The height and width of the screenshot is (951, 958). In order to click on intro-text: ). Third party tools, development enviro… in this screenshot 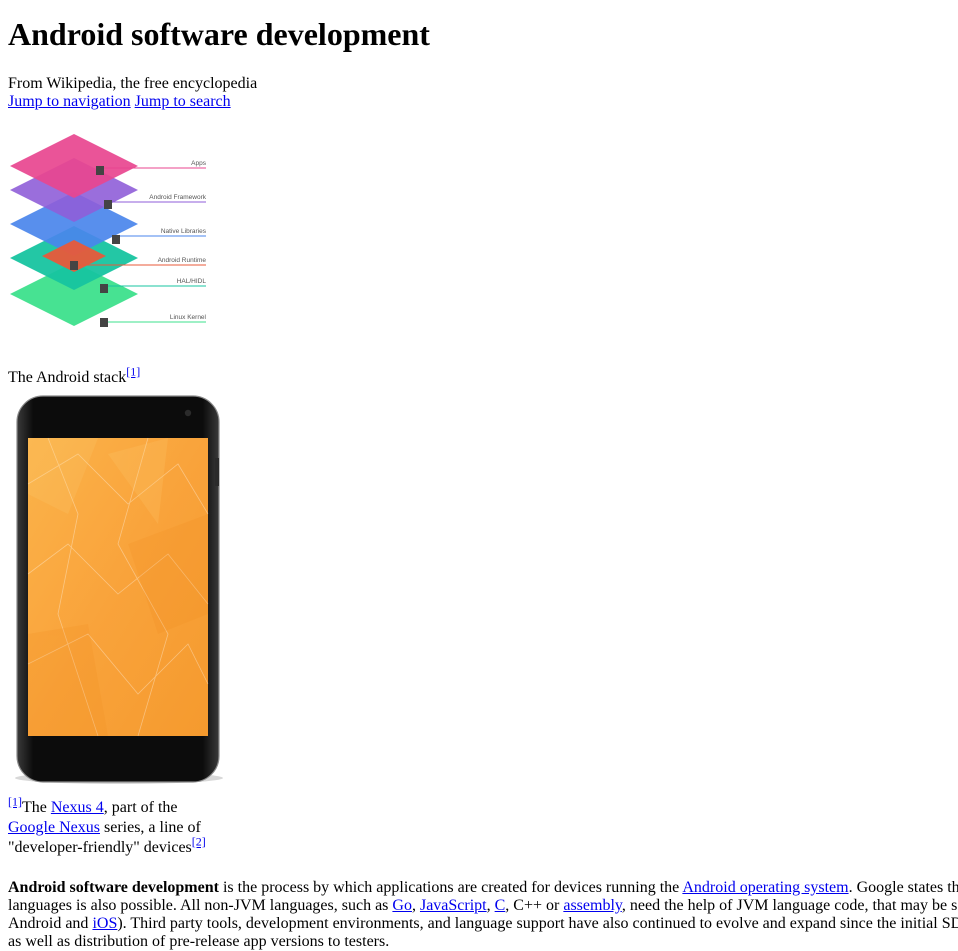, I will do `click(537, 923)`.